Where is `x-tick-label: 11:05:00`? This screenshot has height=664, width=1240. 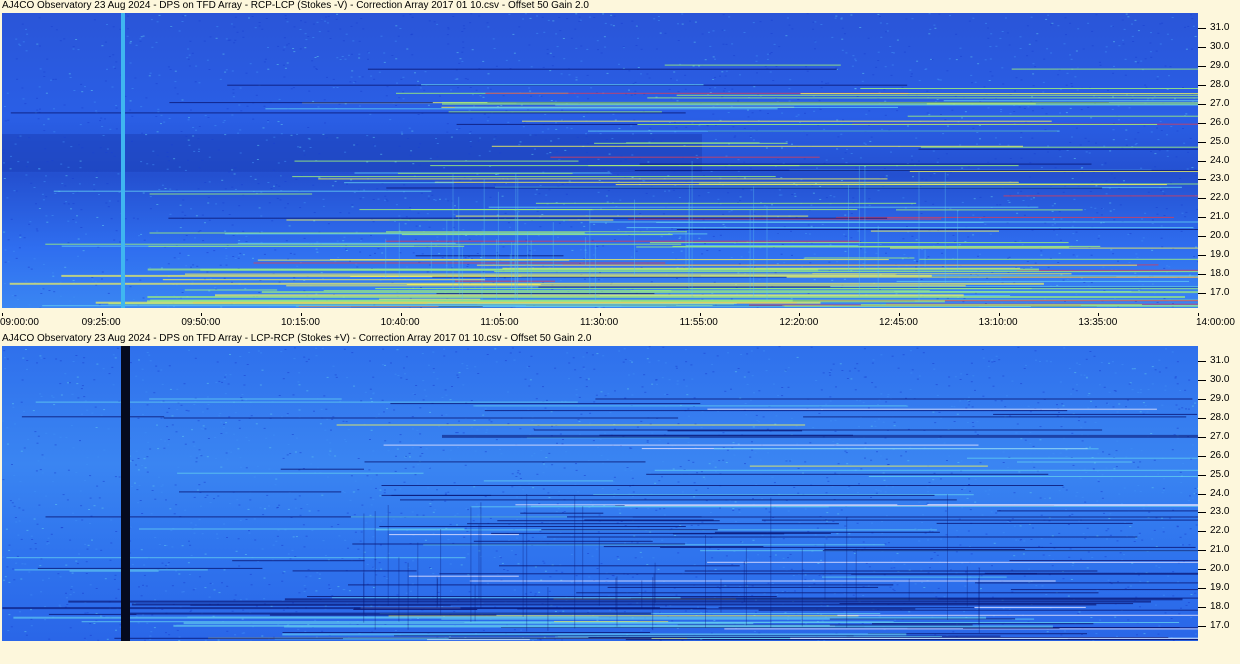 x-tick-label: 11:05:00 is located at coordinates (499, 322).